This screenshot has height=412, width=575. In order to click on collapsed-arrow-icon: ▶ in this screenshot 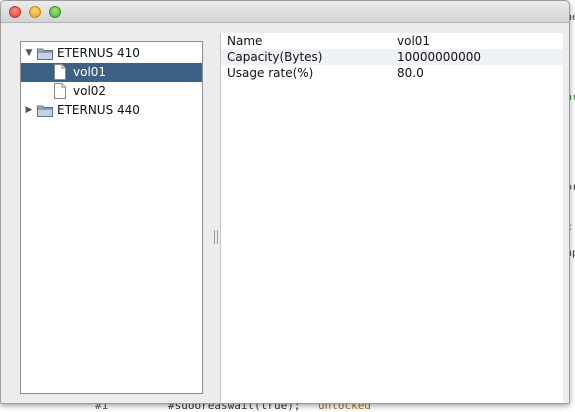, I will do `click(29, 110)`.